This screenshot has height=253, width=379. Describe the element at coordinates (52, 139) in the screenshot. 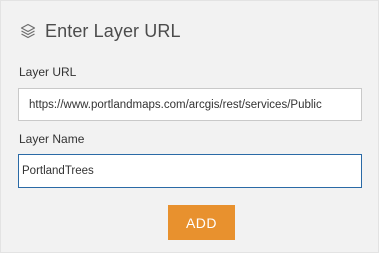

I see `layer-name-label: Layer Name` at that location.